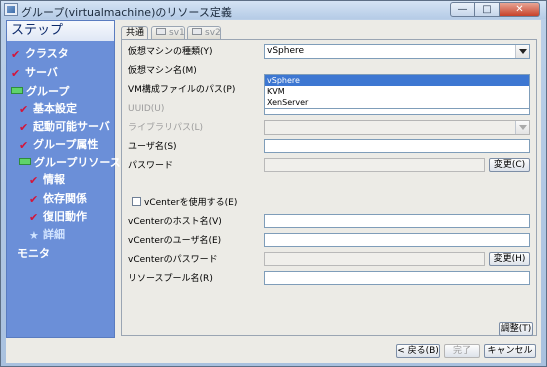 The image size is (547, 367). Describe the element at coordinates (509, 259) in the screenshot. I see `change-vcenter-password-button: 変更(H)` at that location.